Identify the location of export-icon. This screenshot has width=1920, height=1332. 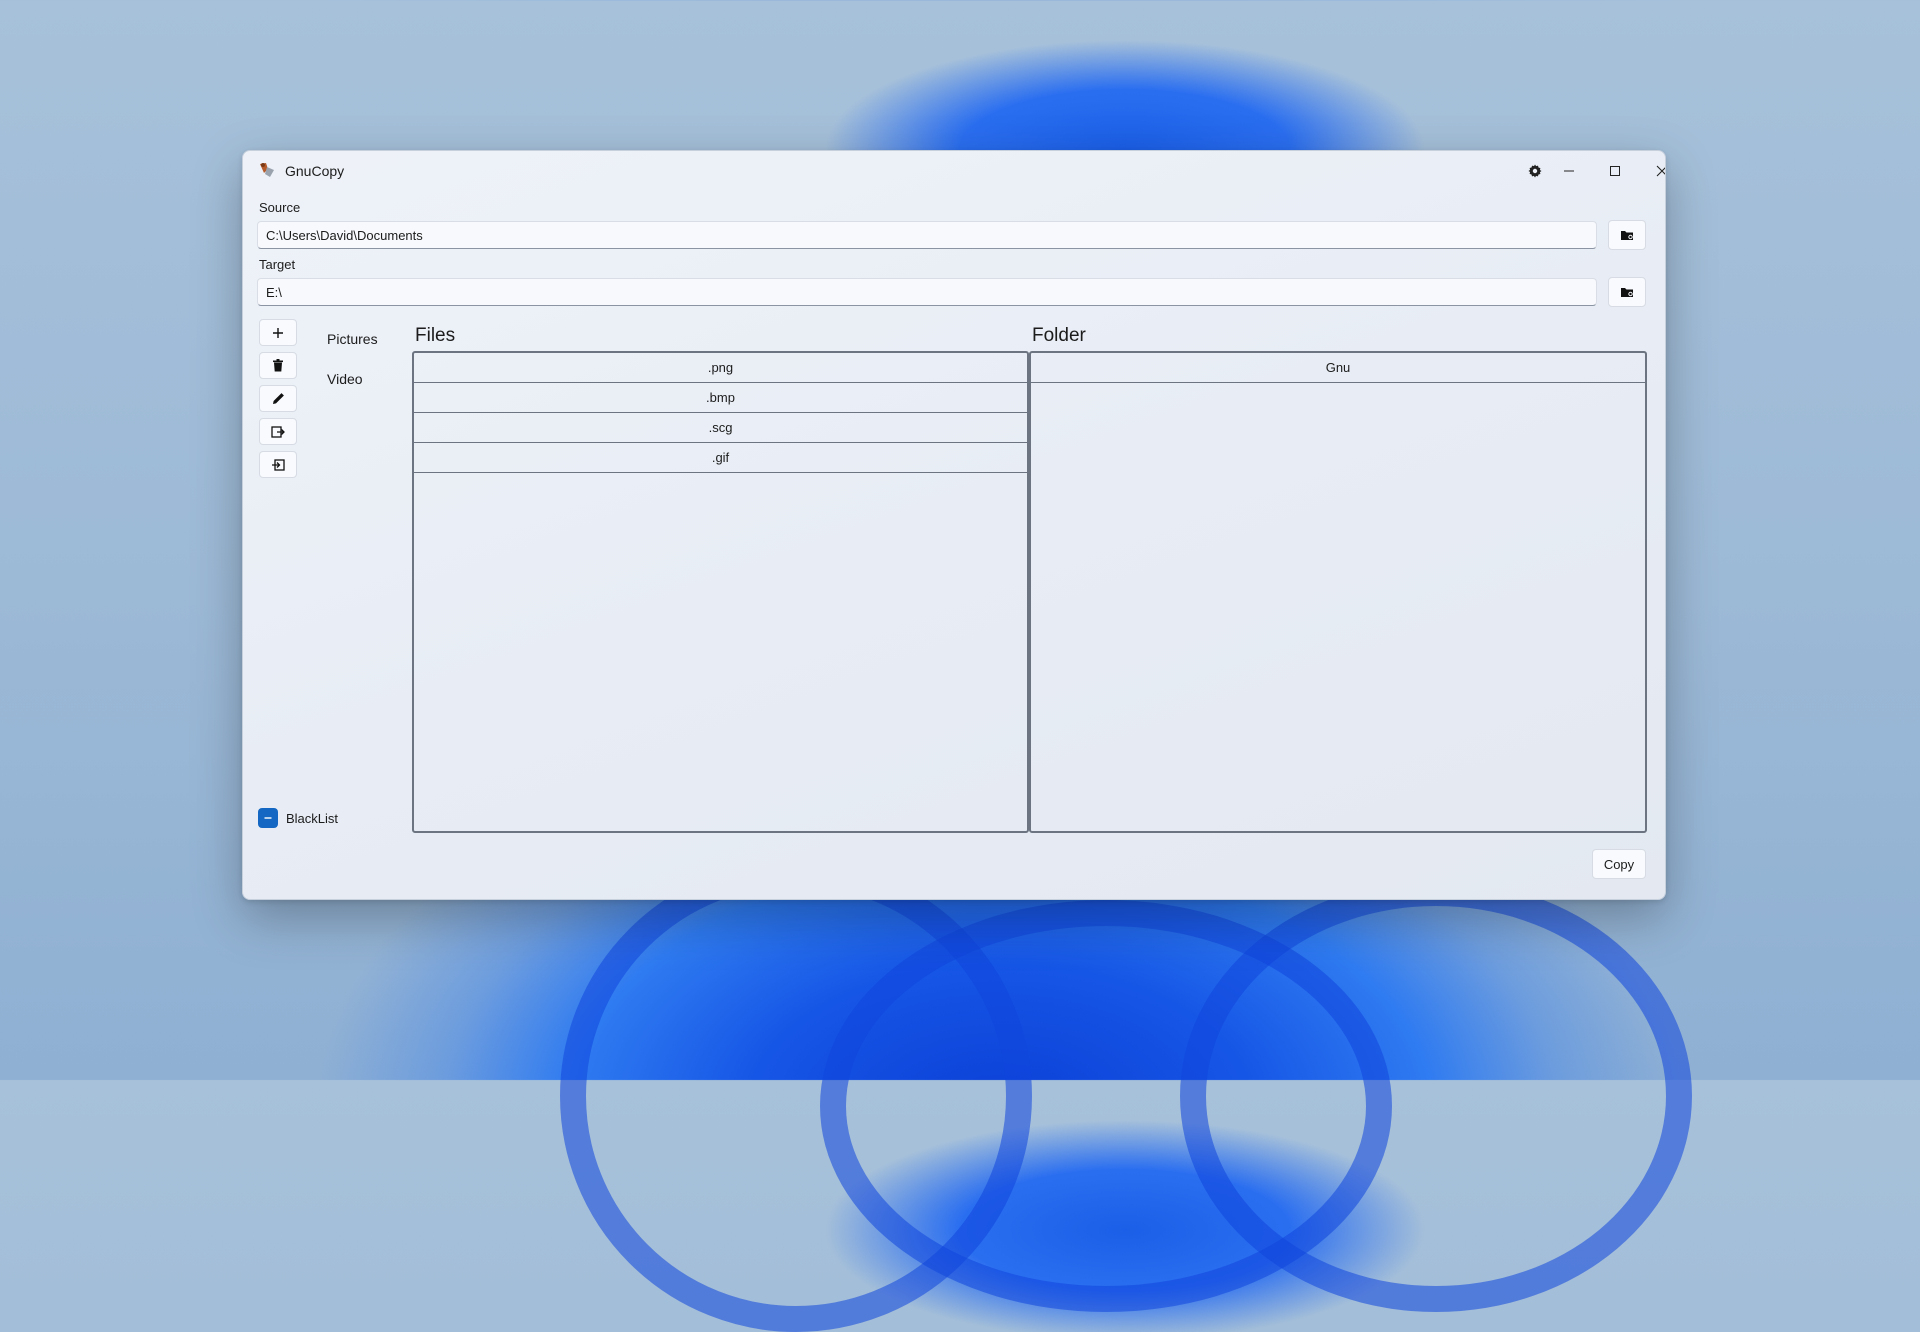
(278, 431).